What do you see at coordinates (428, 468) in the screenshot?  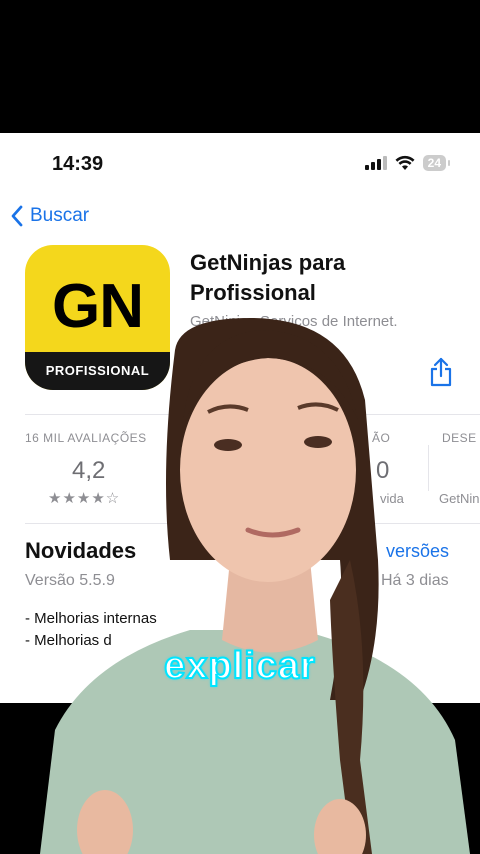 I see `stat-separator` at bounding box center [428, 468].